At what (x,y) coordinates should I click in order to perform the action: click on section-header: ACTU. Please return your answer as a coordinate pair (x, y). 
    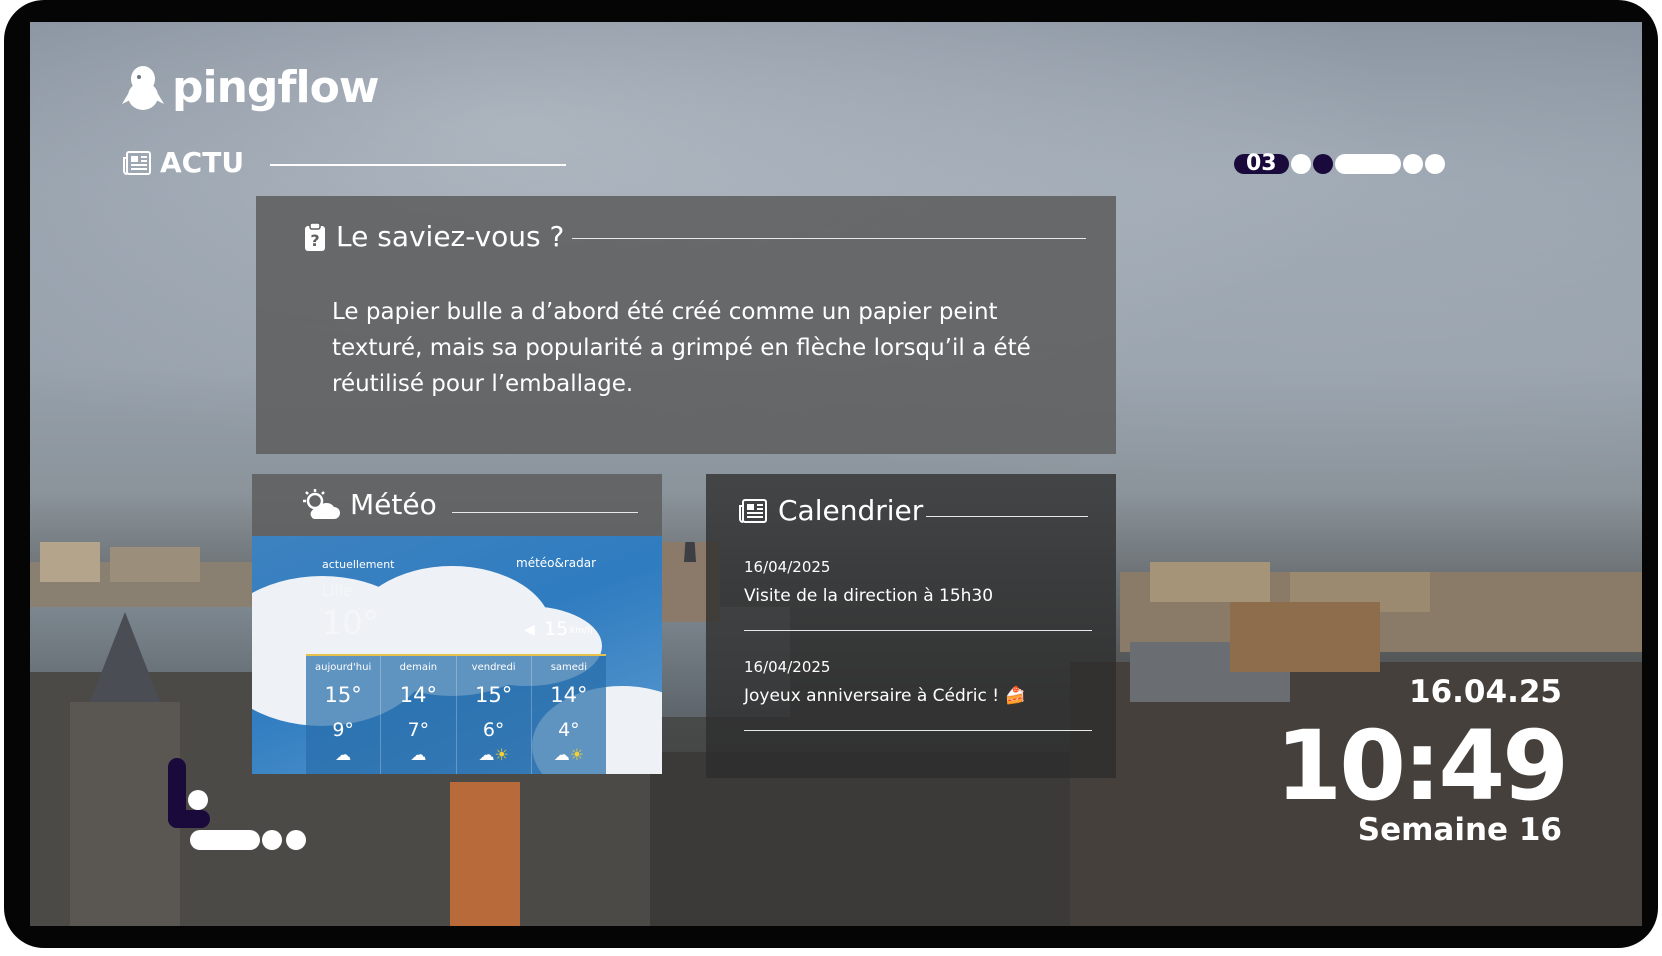
    Looking at the image, I should click on (183, 162).